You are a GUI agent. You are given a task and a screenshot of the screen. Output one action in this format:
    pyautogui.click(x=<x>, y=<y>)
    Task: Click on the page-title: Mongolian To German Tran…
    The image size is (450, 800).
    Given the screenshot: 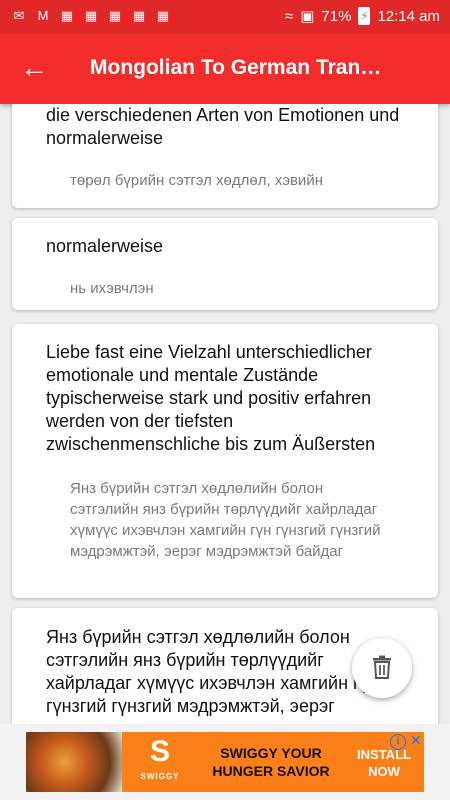 What is the action you would take?
    pyautogui.click(x=236, y=67)
    